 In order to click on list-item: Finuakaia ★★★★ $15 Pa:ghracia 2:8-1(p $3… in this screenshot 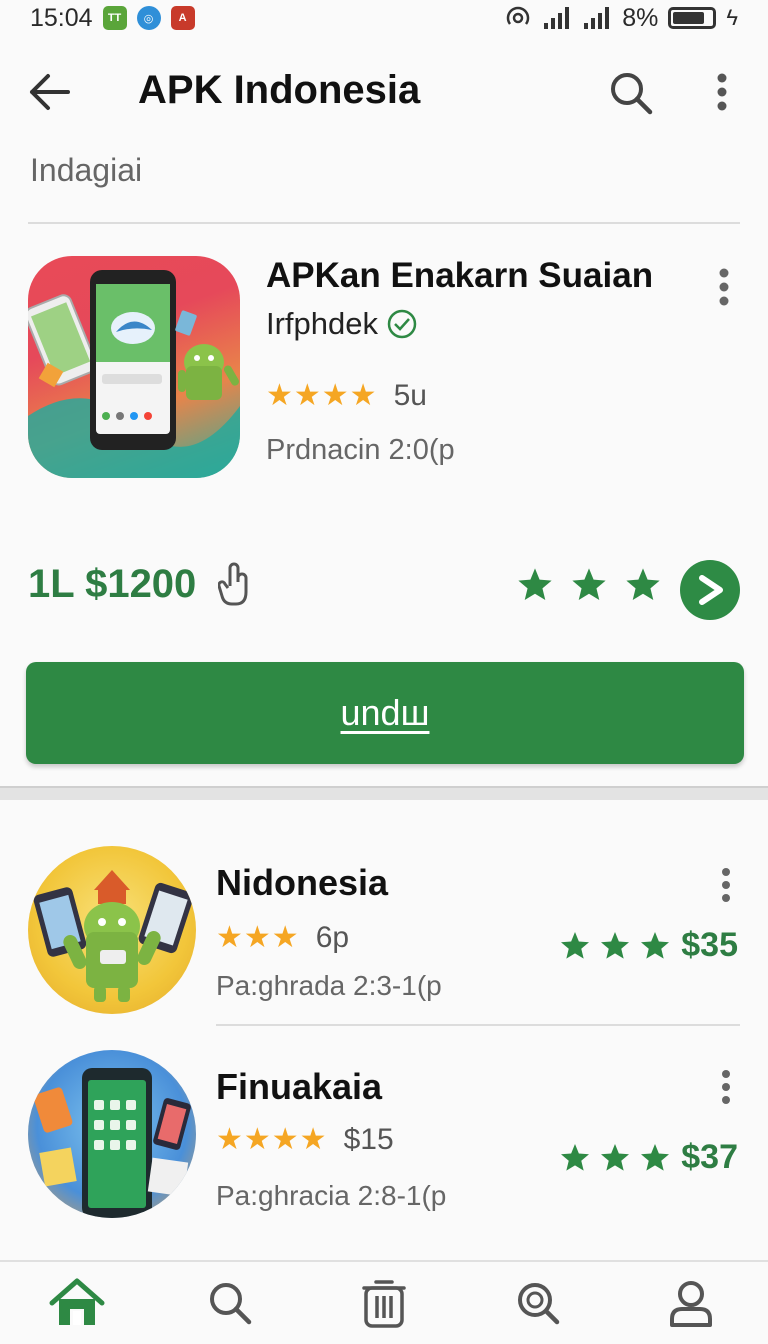, I will do `click(384, 1136)`.